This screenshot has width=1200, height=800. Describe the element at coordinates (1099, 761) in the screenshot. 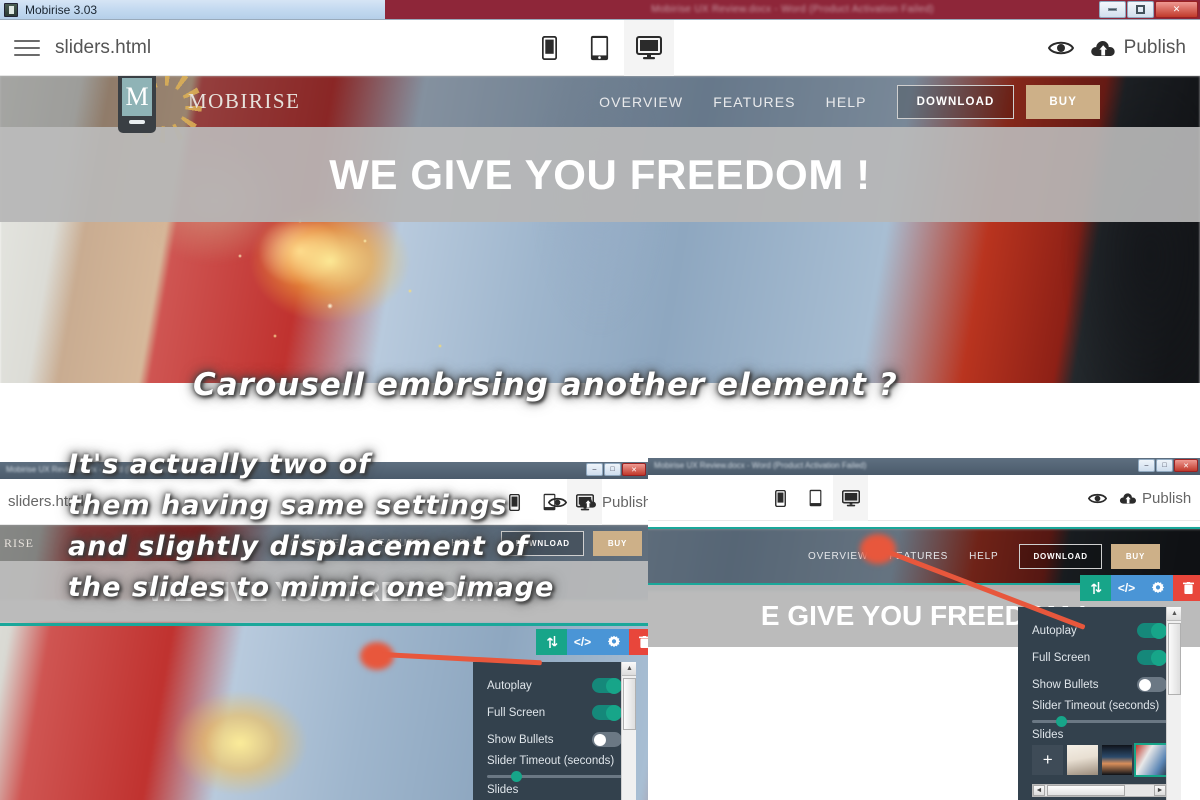

I see `slides-thumbnail-list: +` at that location.